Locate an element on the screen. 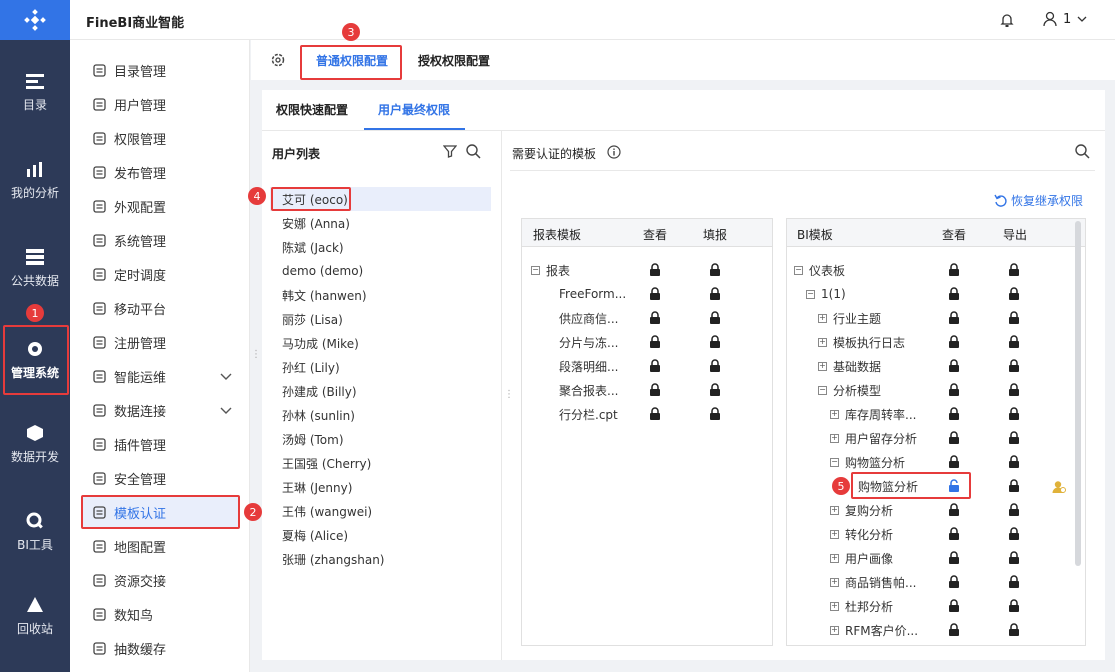 The height and width of the screenshot is (672, 1115). user-list-item: 马功成 (Mike) is located at coordinates (380, 343).